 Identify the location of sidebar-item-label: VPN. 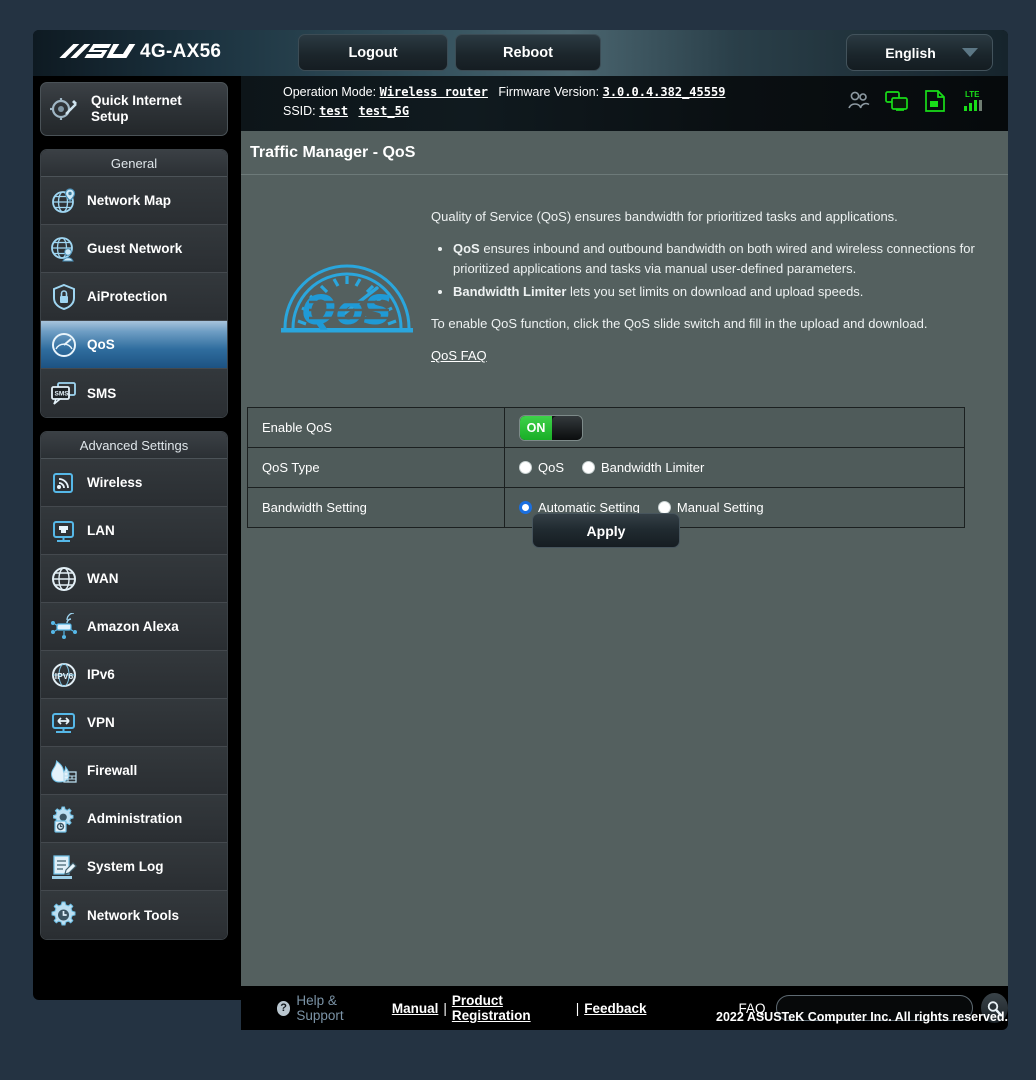
(101, 722).